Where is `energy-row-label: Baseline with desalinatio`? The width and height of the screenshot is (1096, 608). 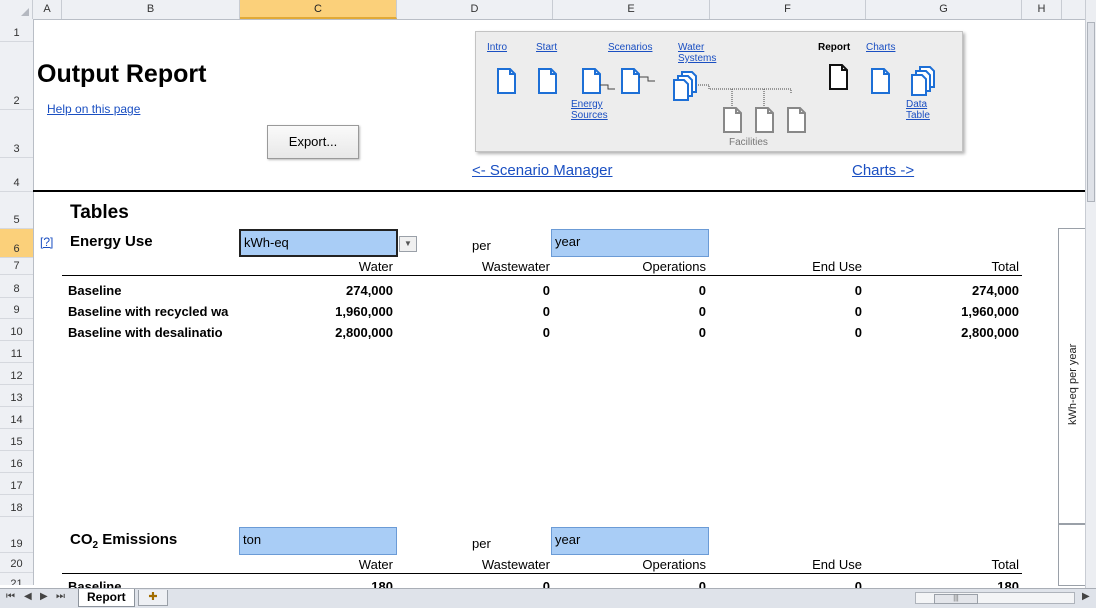 energy-row-label: Baseline with desalinatio is located at coordinates (145, 332).